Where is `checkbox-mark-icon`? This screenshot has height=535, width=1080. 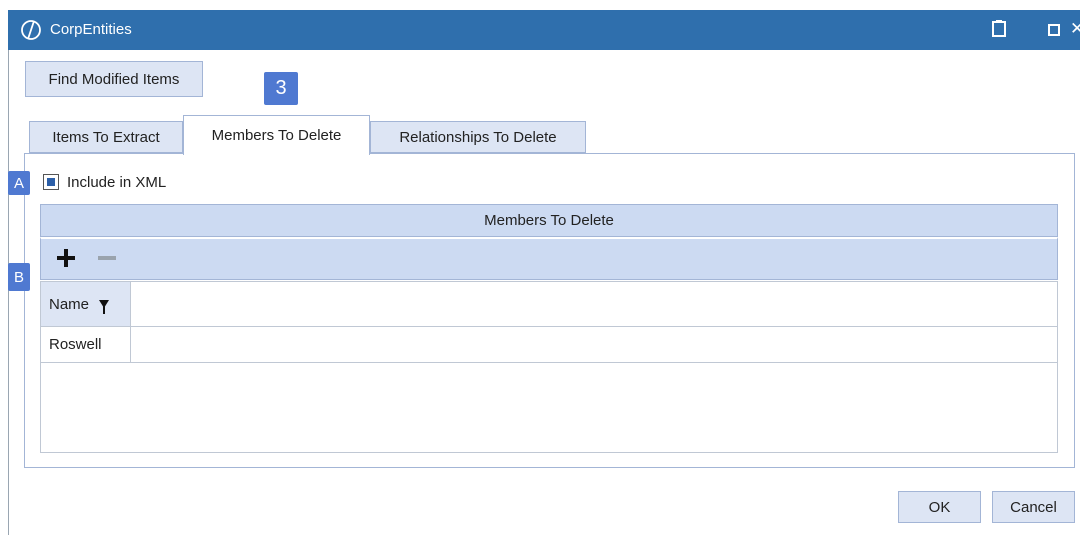 checkbox-mark-icon is located at coordinates (51, 182).